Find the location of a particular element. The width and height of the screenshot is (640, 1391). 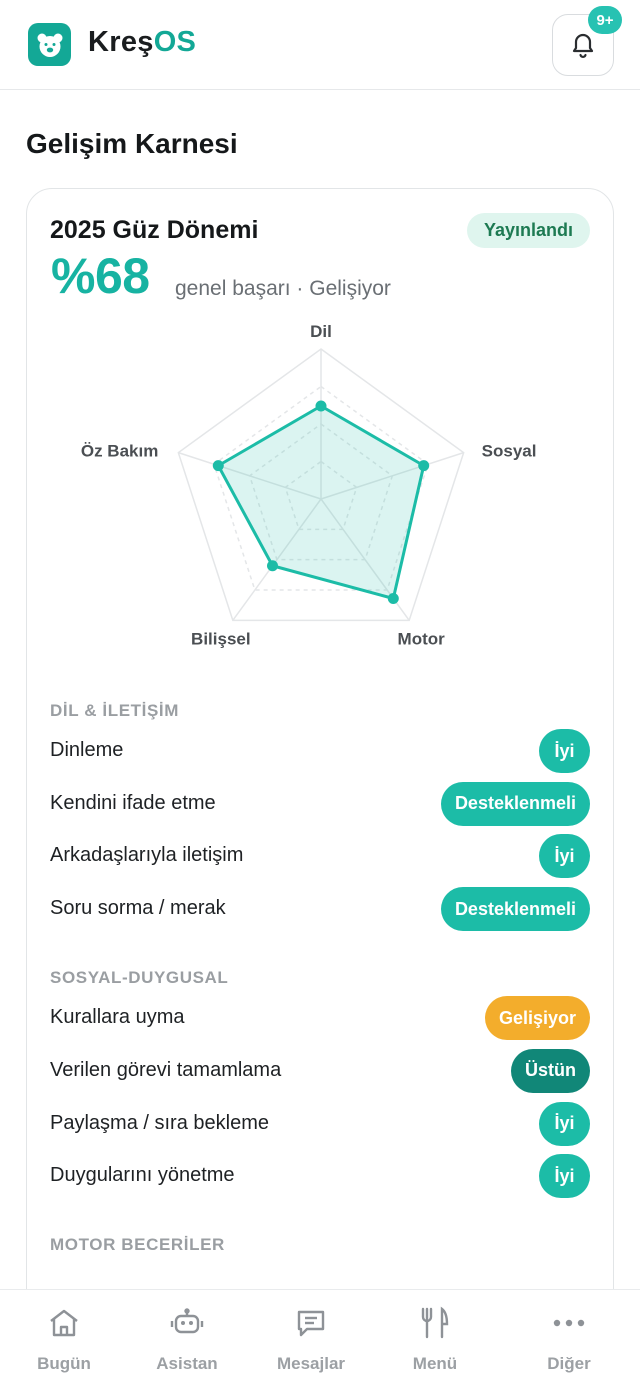

nav-label: Menü is located at coordinates (435, 1363).